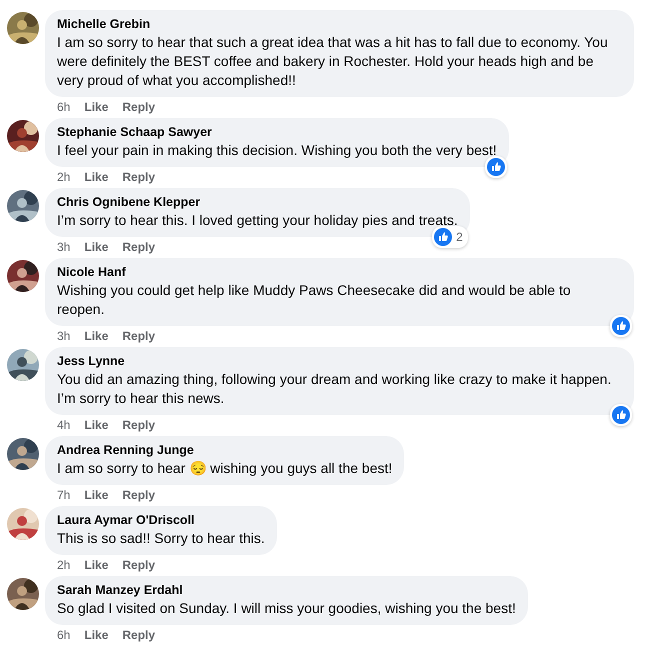 This screenshot has height=672, width=668. What do you see at coordinates (135, 132) in the screenshot?
I see `author-name: Stephanie Schaap Sawyer` at bounding box center [135, 132].